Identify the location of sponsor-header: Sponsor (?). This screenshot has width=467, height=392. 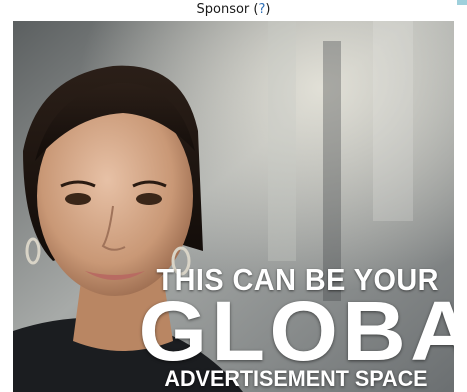
(233, 10).